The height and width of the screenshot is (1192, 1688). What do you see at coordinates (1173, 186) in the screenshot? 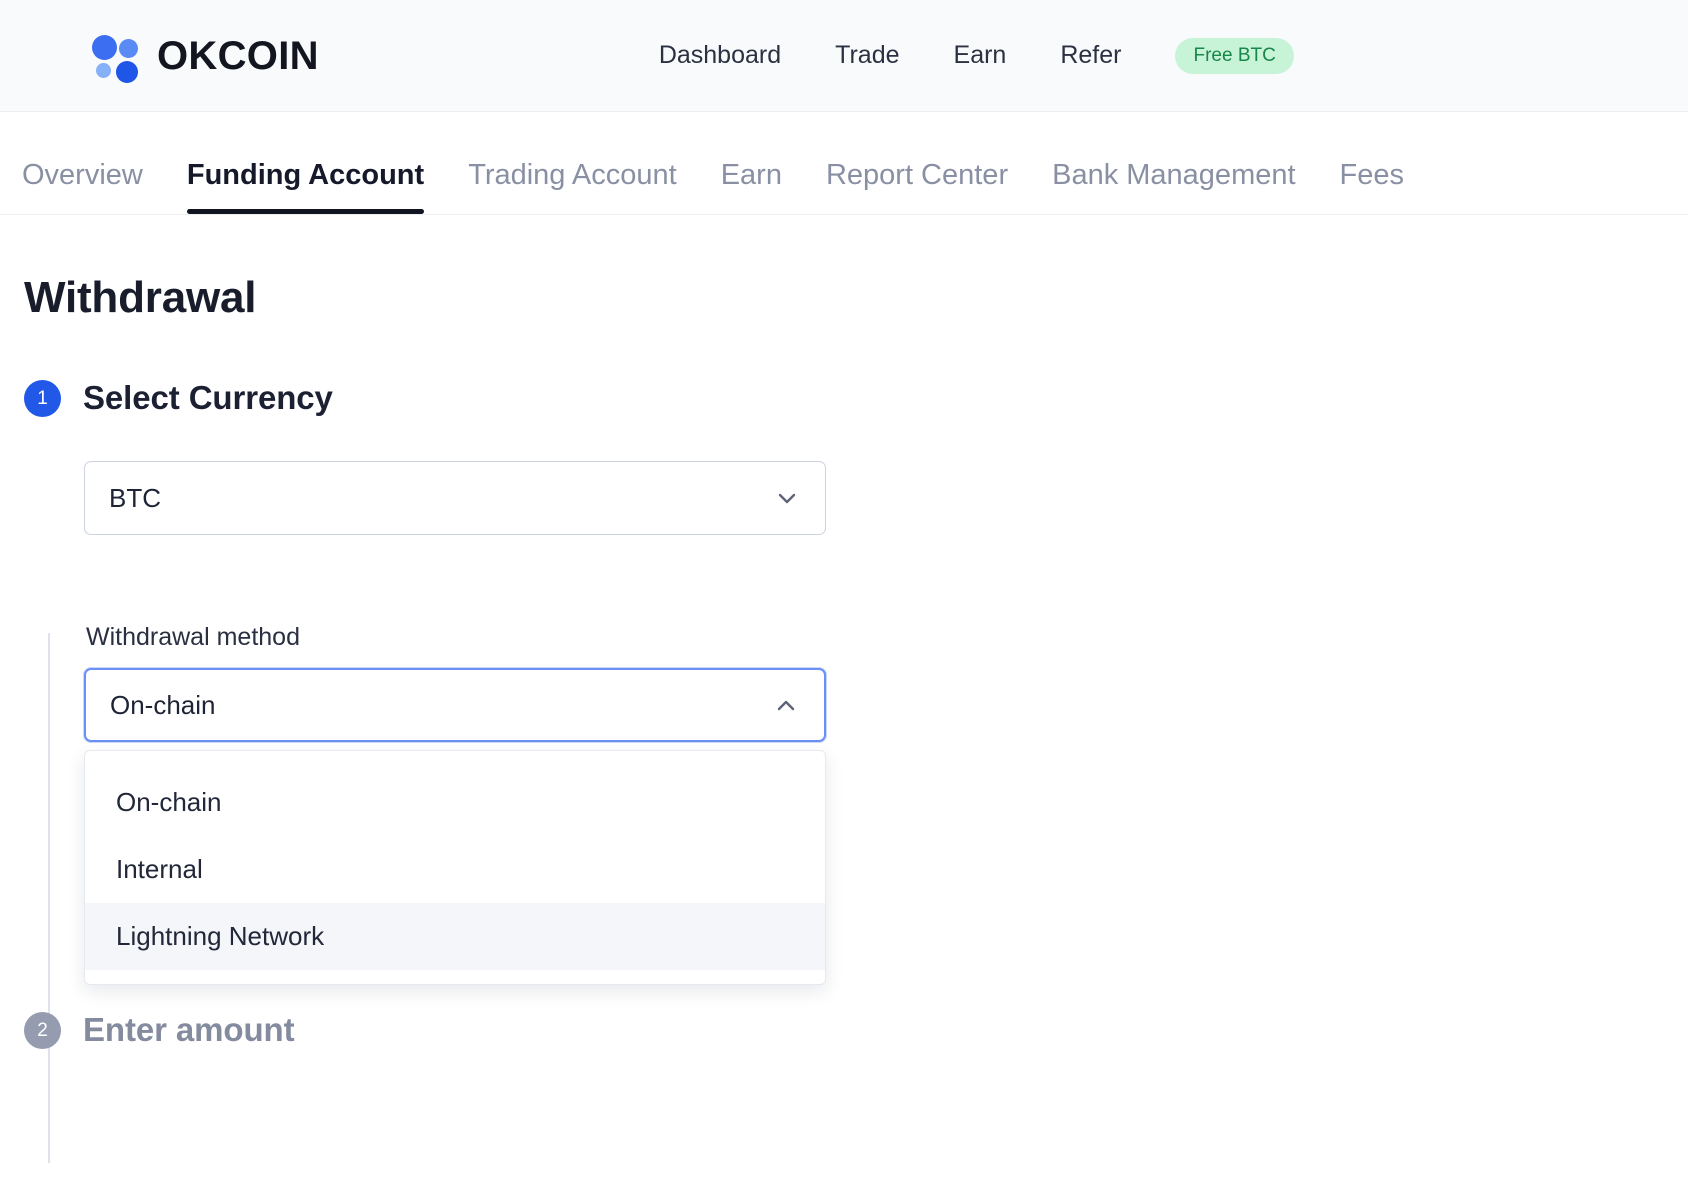
I see `tab-bank-management: Bank Management` at bounding box center [1173, 186].